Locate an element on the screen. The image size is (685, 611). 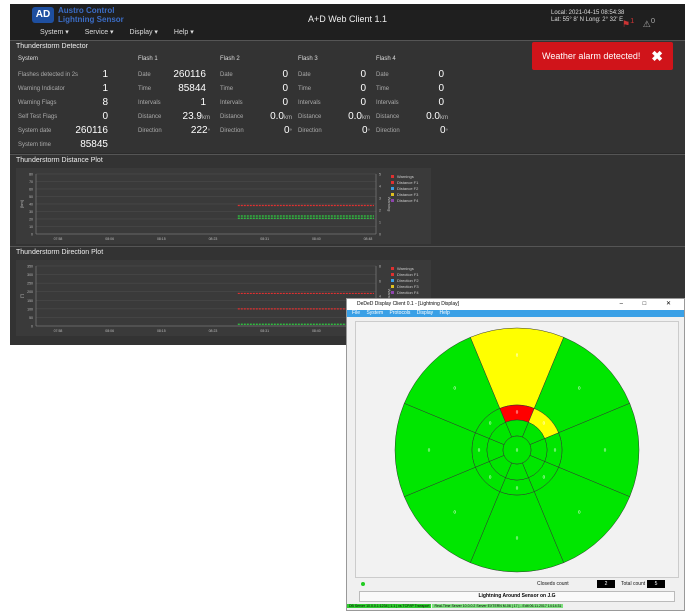
y-tick-label: 100 is located at coordinates (30, 309).